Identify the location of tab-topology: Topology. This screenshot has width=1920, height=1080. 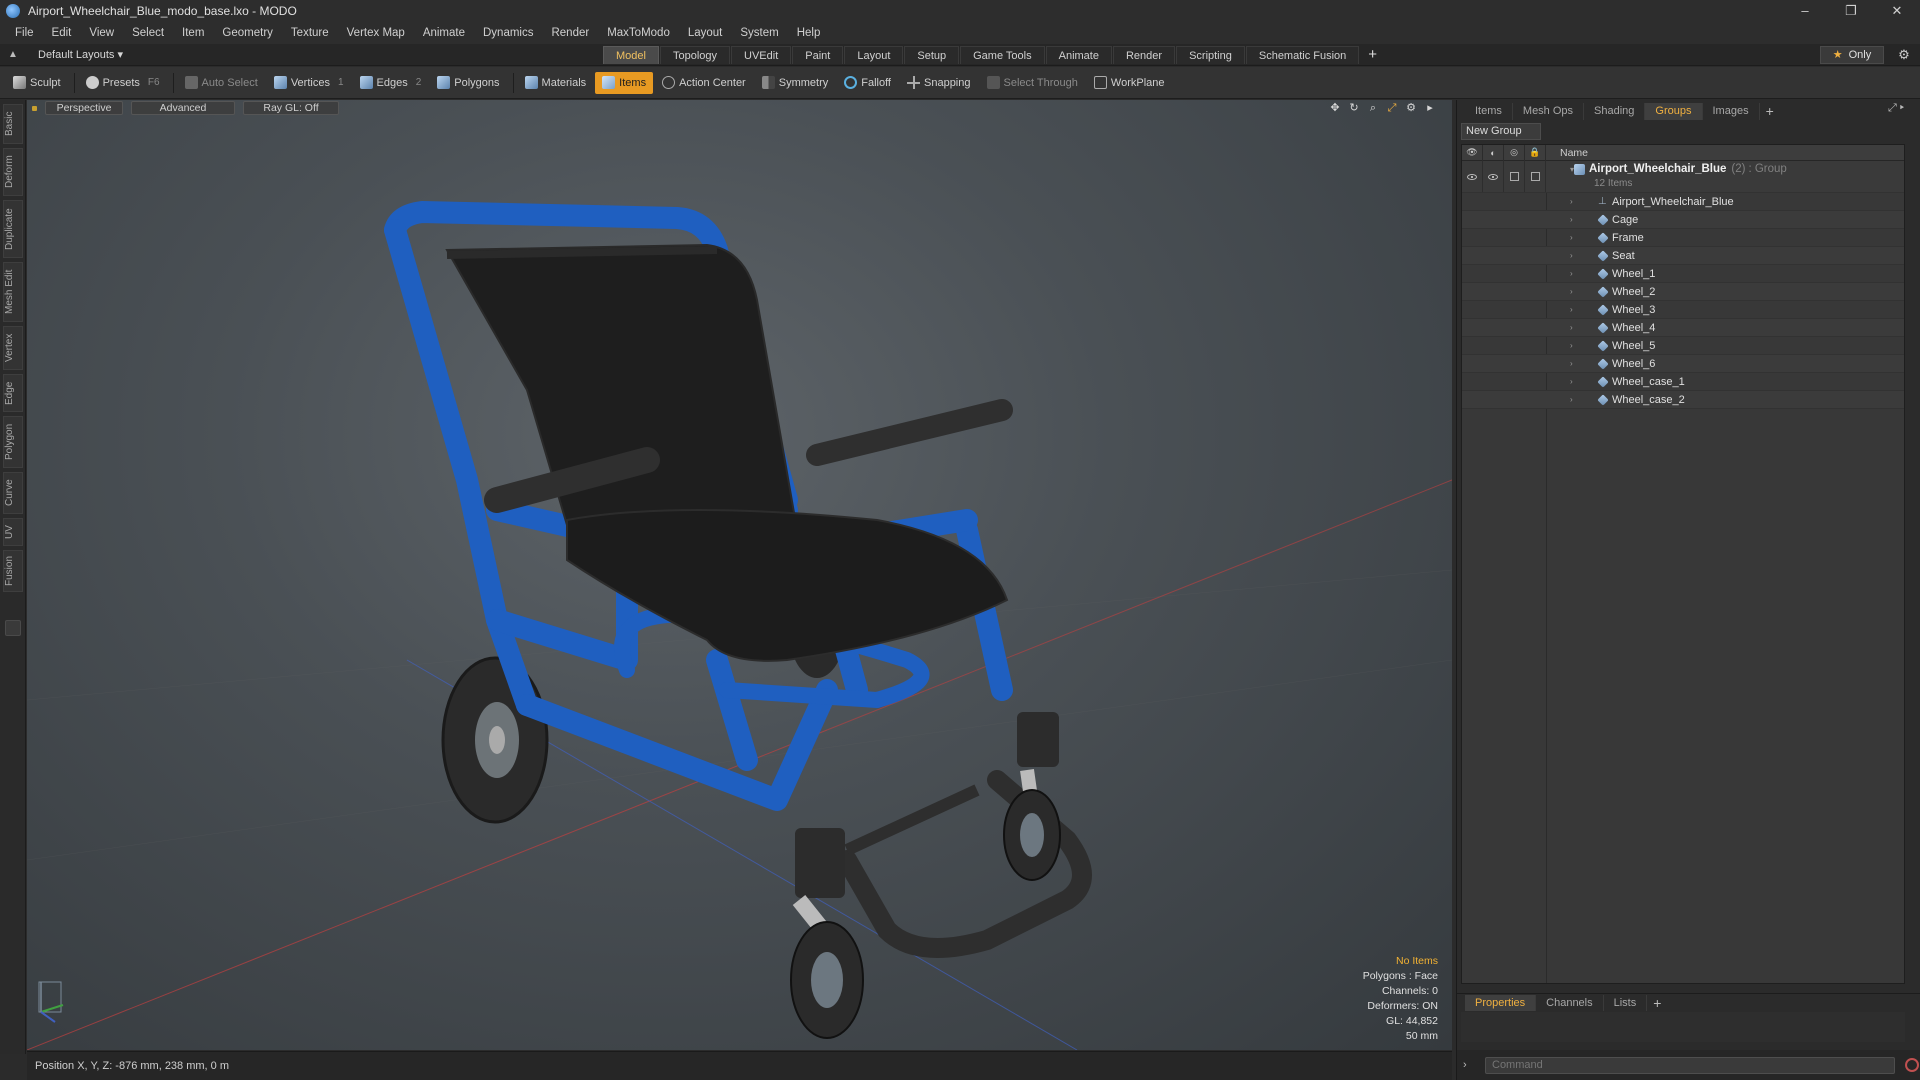
(695, 55).